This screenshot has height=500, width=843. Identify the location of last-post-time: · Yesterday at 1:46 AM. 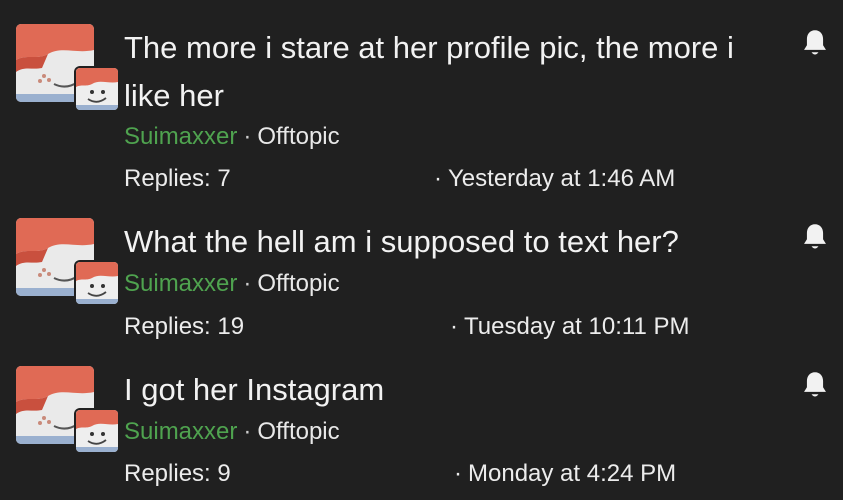
(554, 179).